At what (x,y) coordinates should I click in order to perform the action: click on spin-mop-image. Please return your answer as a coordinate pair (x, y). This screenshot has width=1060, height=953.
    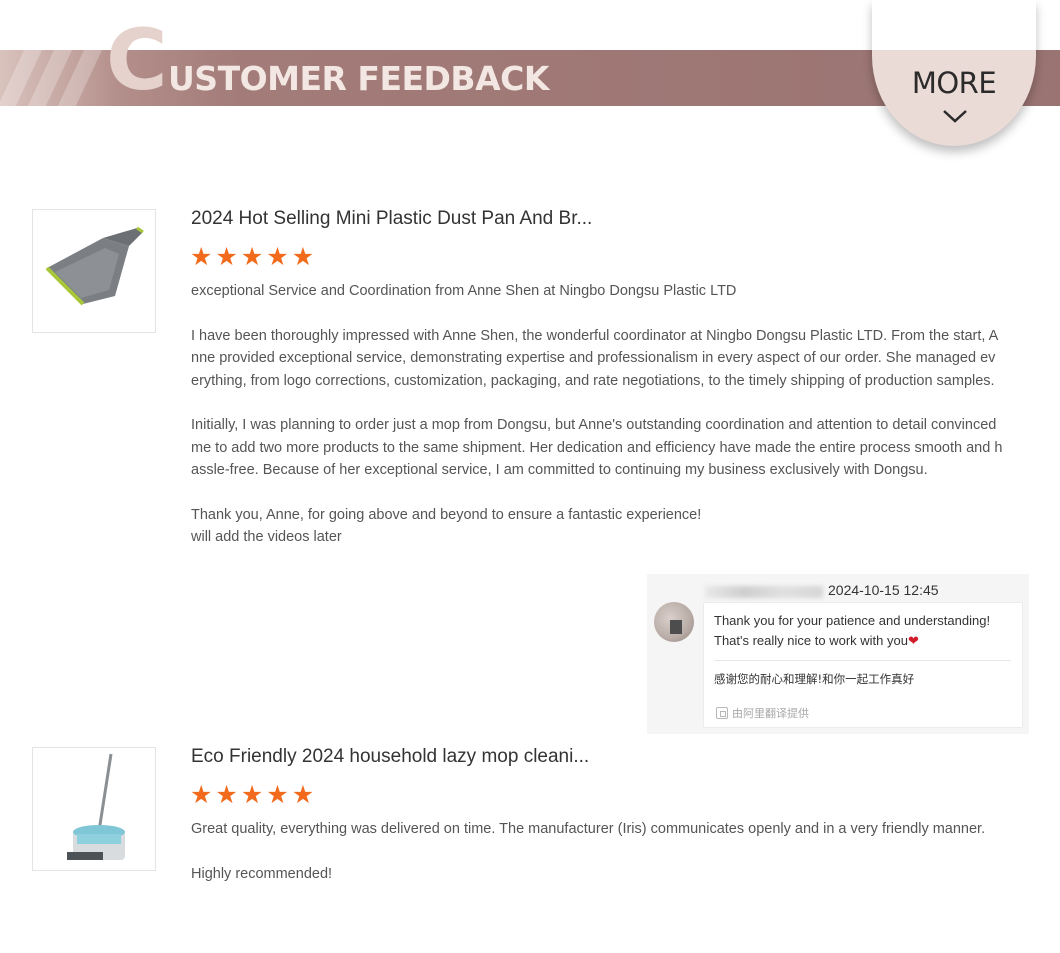
    Looking at the image, I should click on (96, 806).